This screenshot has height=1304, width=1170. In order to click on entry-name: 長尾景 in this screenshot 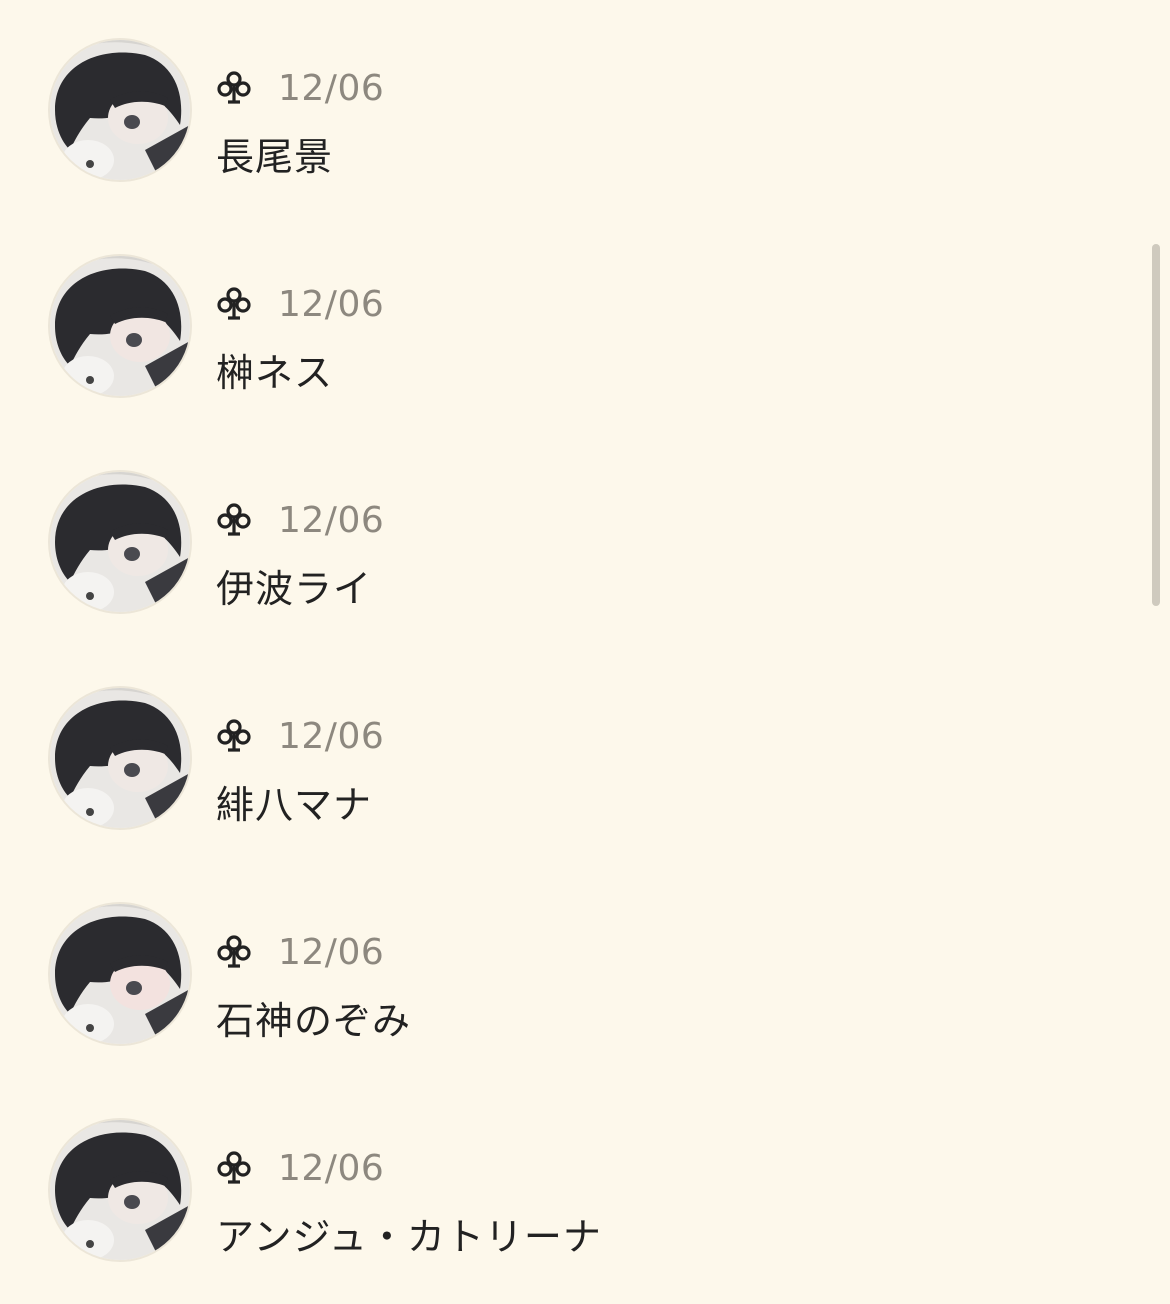, I will do `click(275, 157)`.